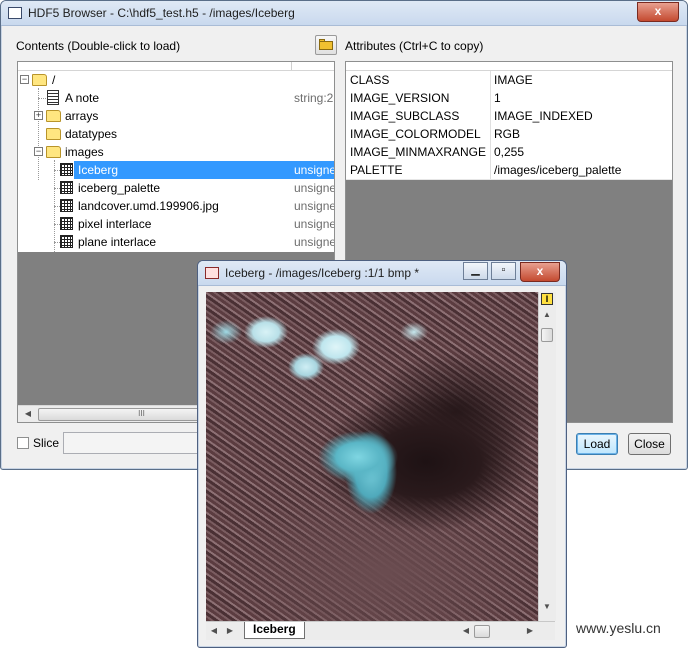 This screenshot has width=688, height=648. Describe the element at coordinates (230, 631) in the screenshot. I see `tab-scroll-right-icon: ▶` at that location.